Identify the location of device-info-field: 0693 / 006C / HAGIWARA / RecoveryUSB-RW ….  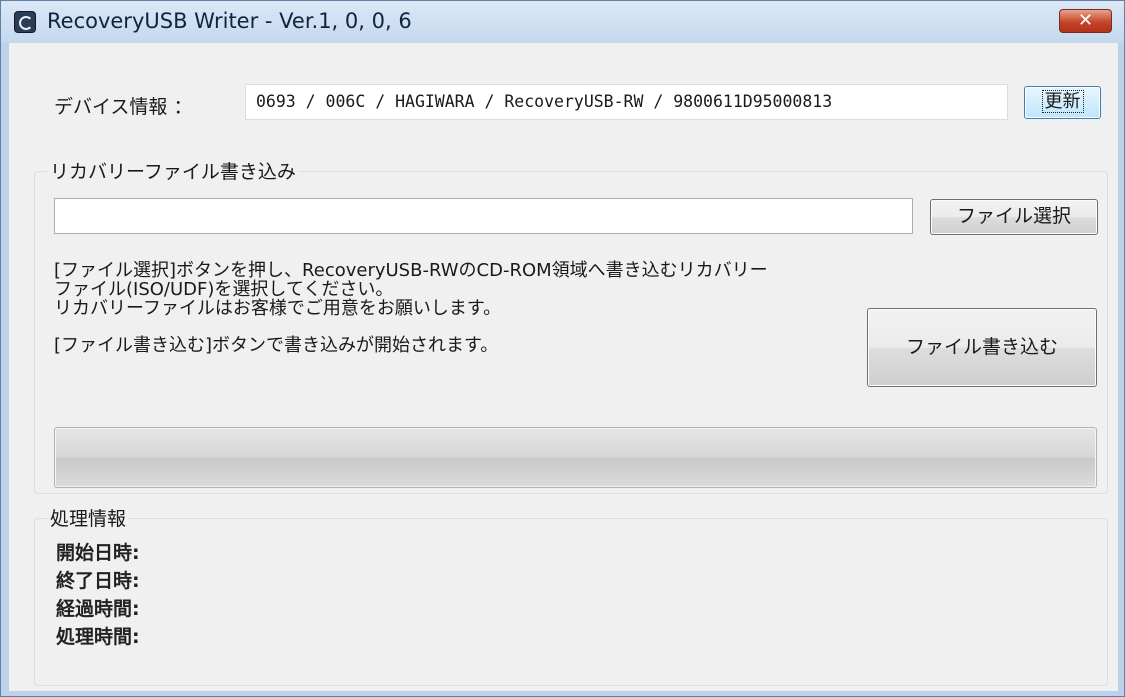
(626, 102).